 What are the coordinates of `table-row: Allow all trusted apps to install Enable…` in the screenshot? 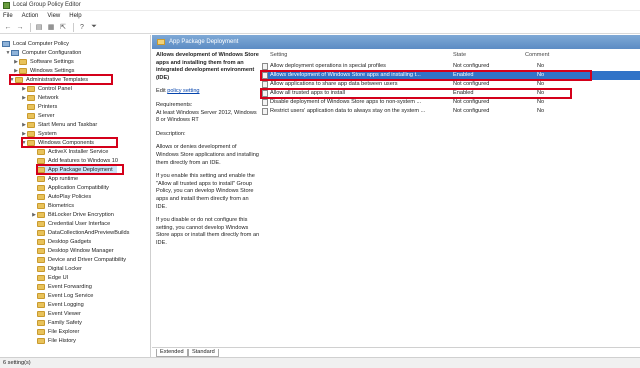 It's located at (450, 93).